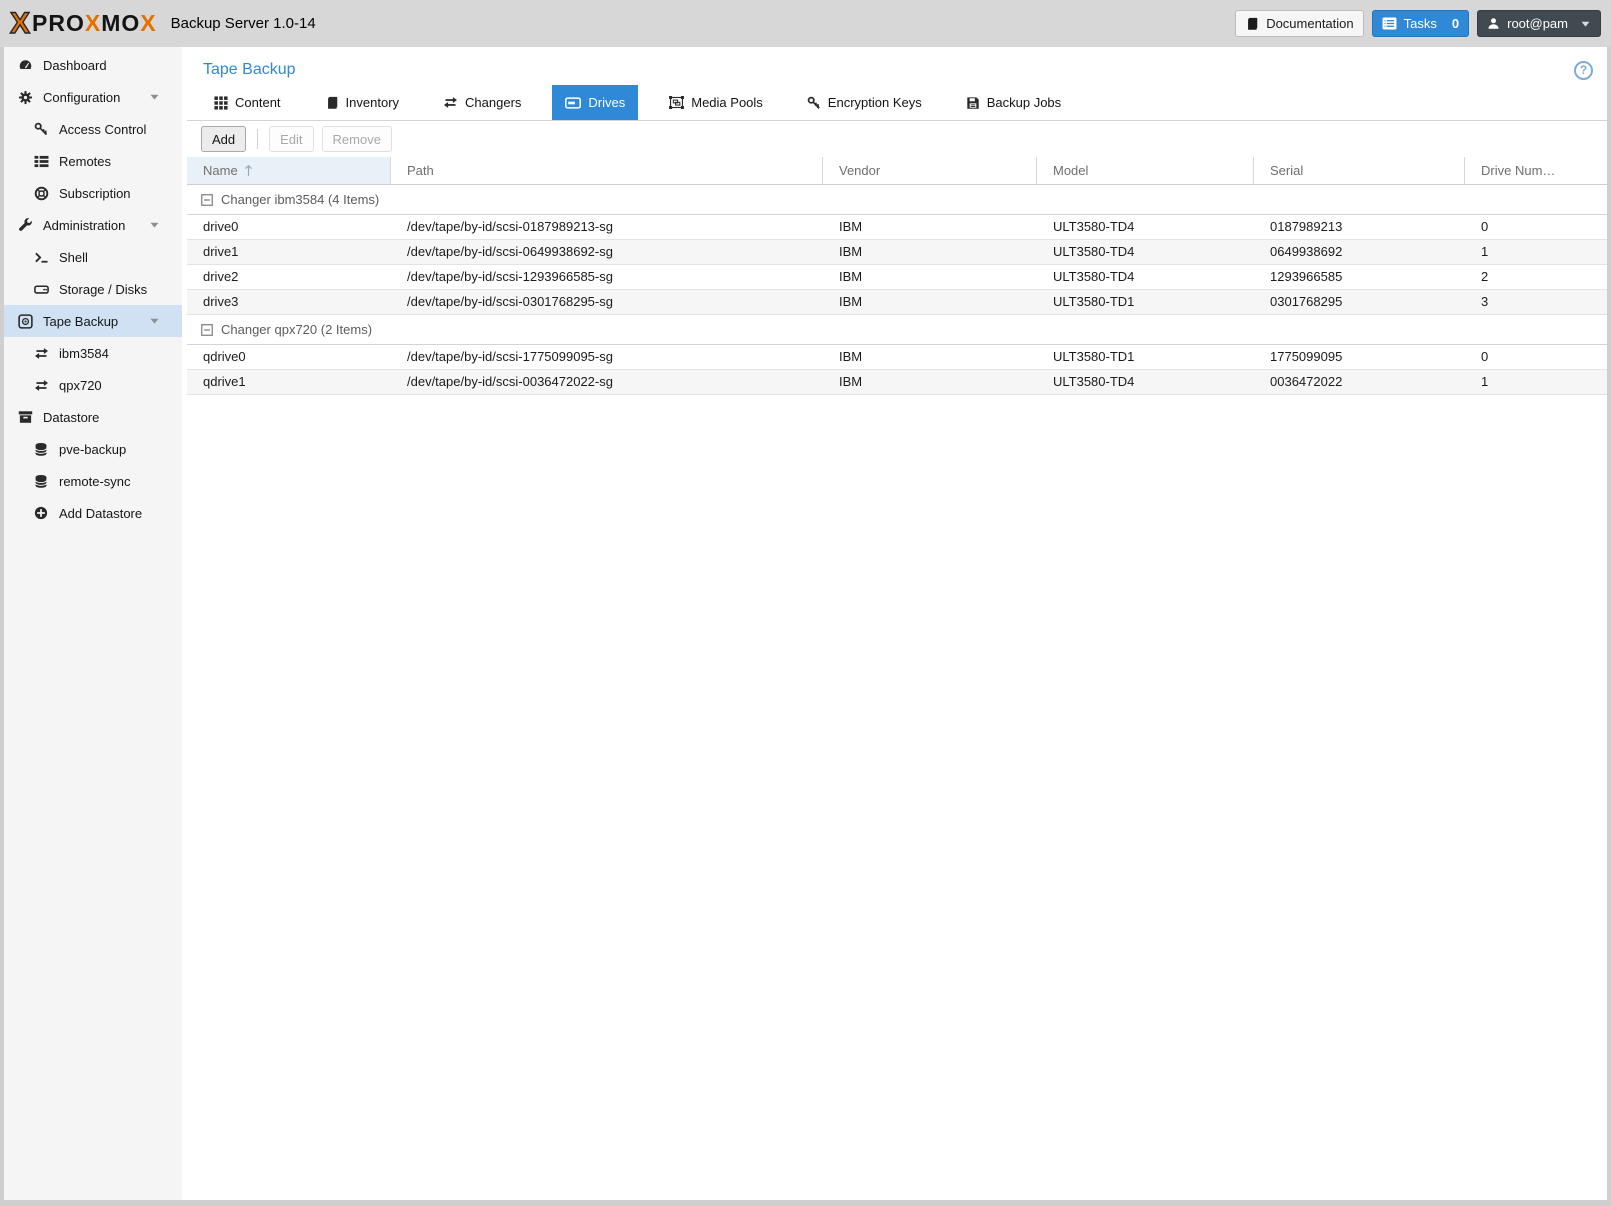 The image size is (1611, 1206). I want to click on sidebar-item-remote-sync: remote-sync, so click(93, 481).